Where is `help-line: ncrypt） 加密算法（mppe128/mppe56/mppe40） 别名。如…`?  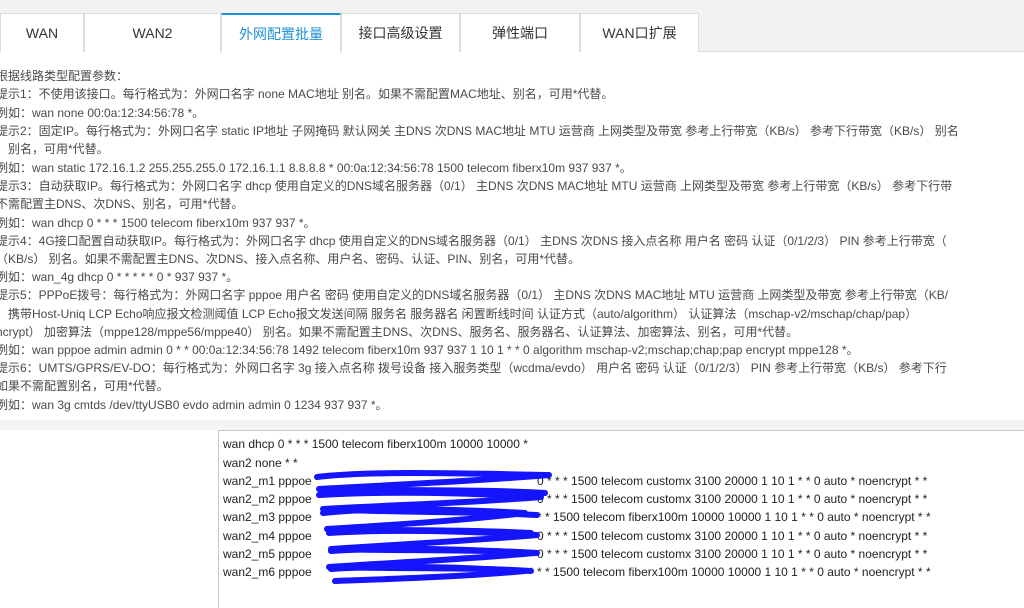 help-line: ncrypt） 加密算法（mppe128/mppe56/mppe40） 别名。如… is located at coordinates (399, 332).